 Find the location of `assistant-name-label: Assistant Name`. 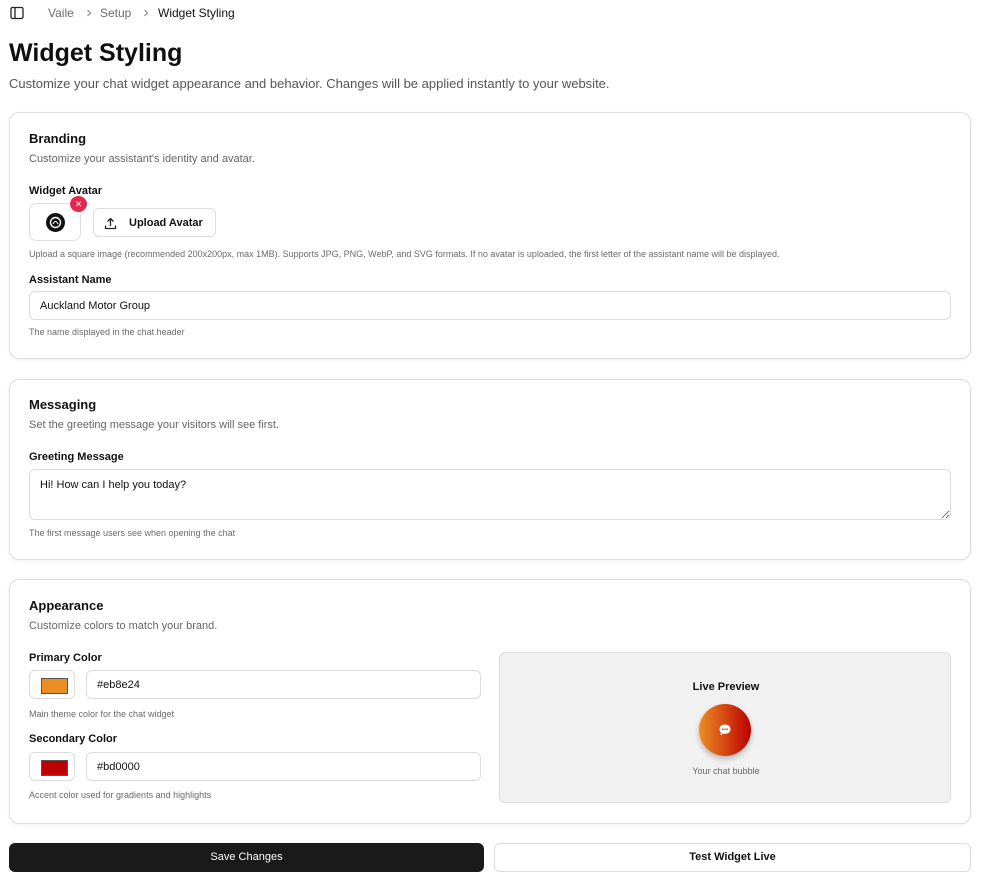

assistant-name-label: Assistant Name is located at coordinates (70, 280).